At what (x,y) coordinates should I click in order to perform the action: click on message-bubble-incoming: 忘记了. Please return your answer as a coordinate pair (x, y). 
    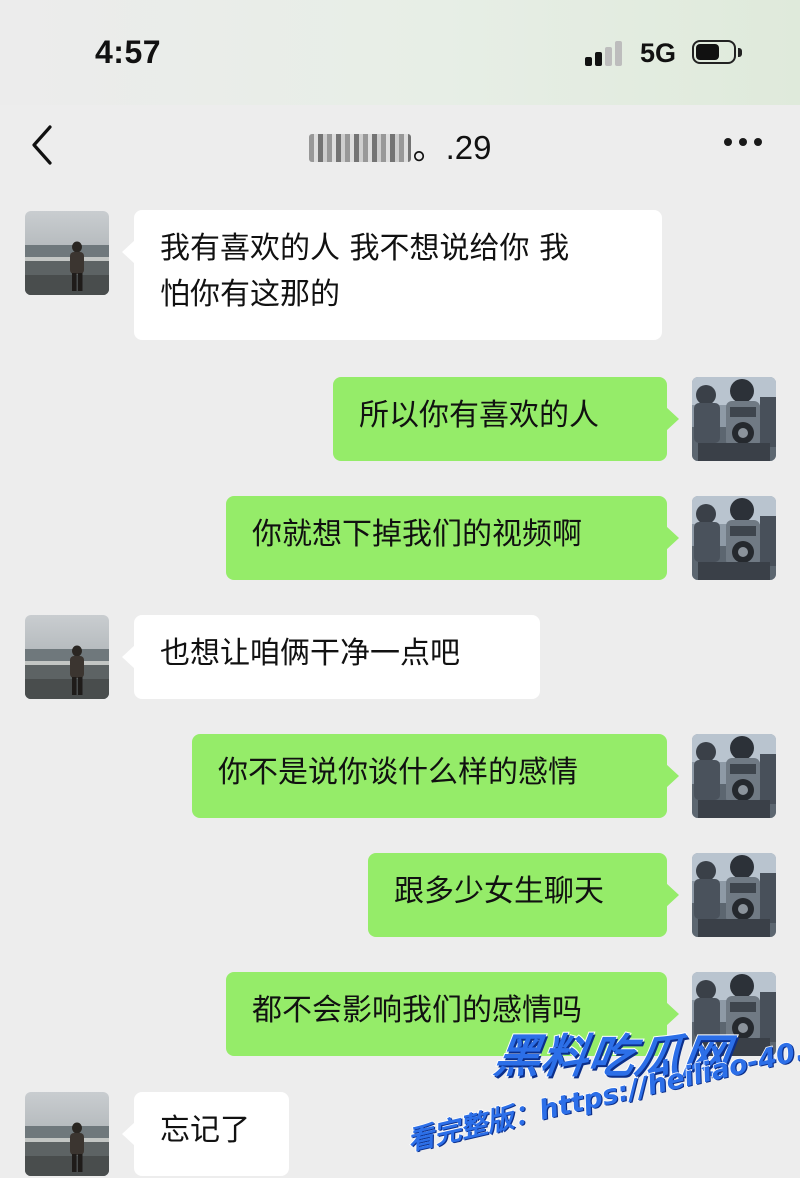
    Looking at the image, I should click on (205, 1134).